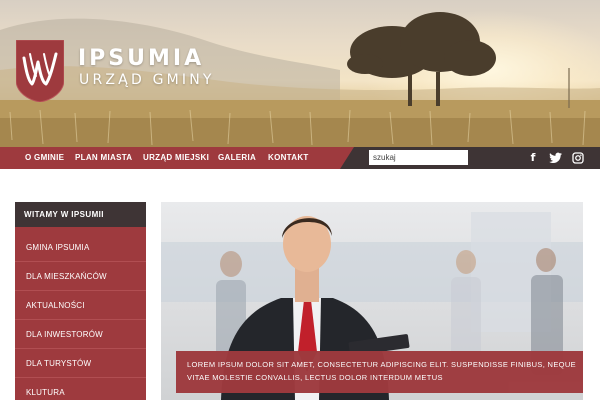 The width and height of the screenshot is (600, 407). I want to click on nav-item-plan-miasta: PLAN MIASTA, so click(103, 158).